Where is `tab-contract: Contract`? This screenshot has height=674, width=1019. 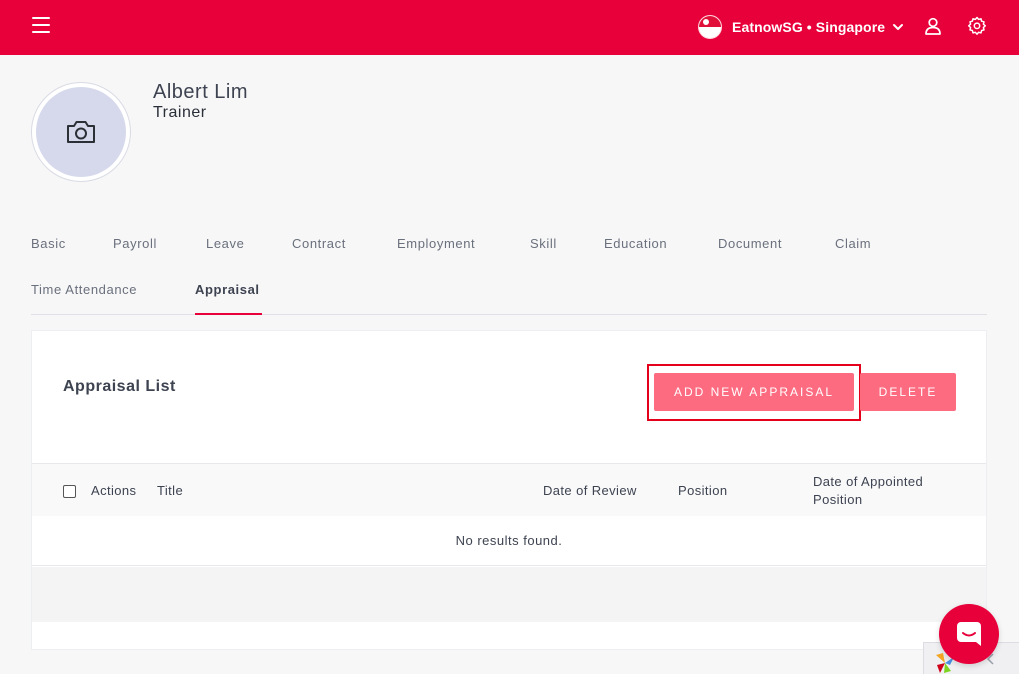 tab-contract: Contract is located at coordinates (319, 243).